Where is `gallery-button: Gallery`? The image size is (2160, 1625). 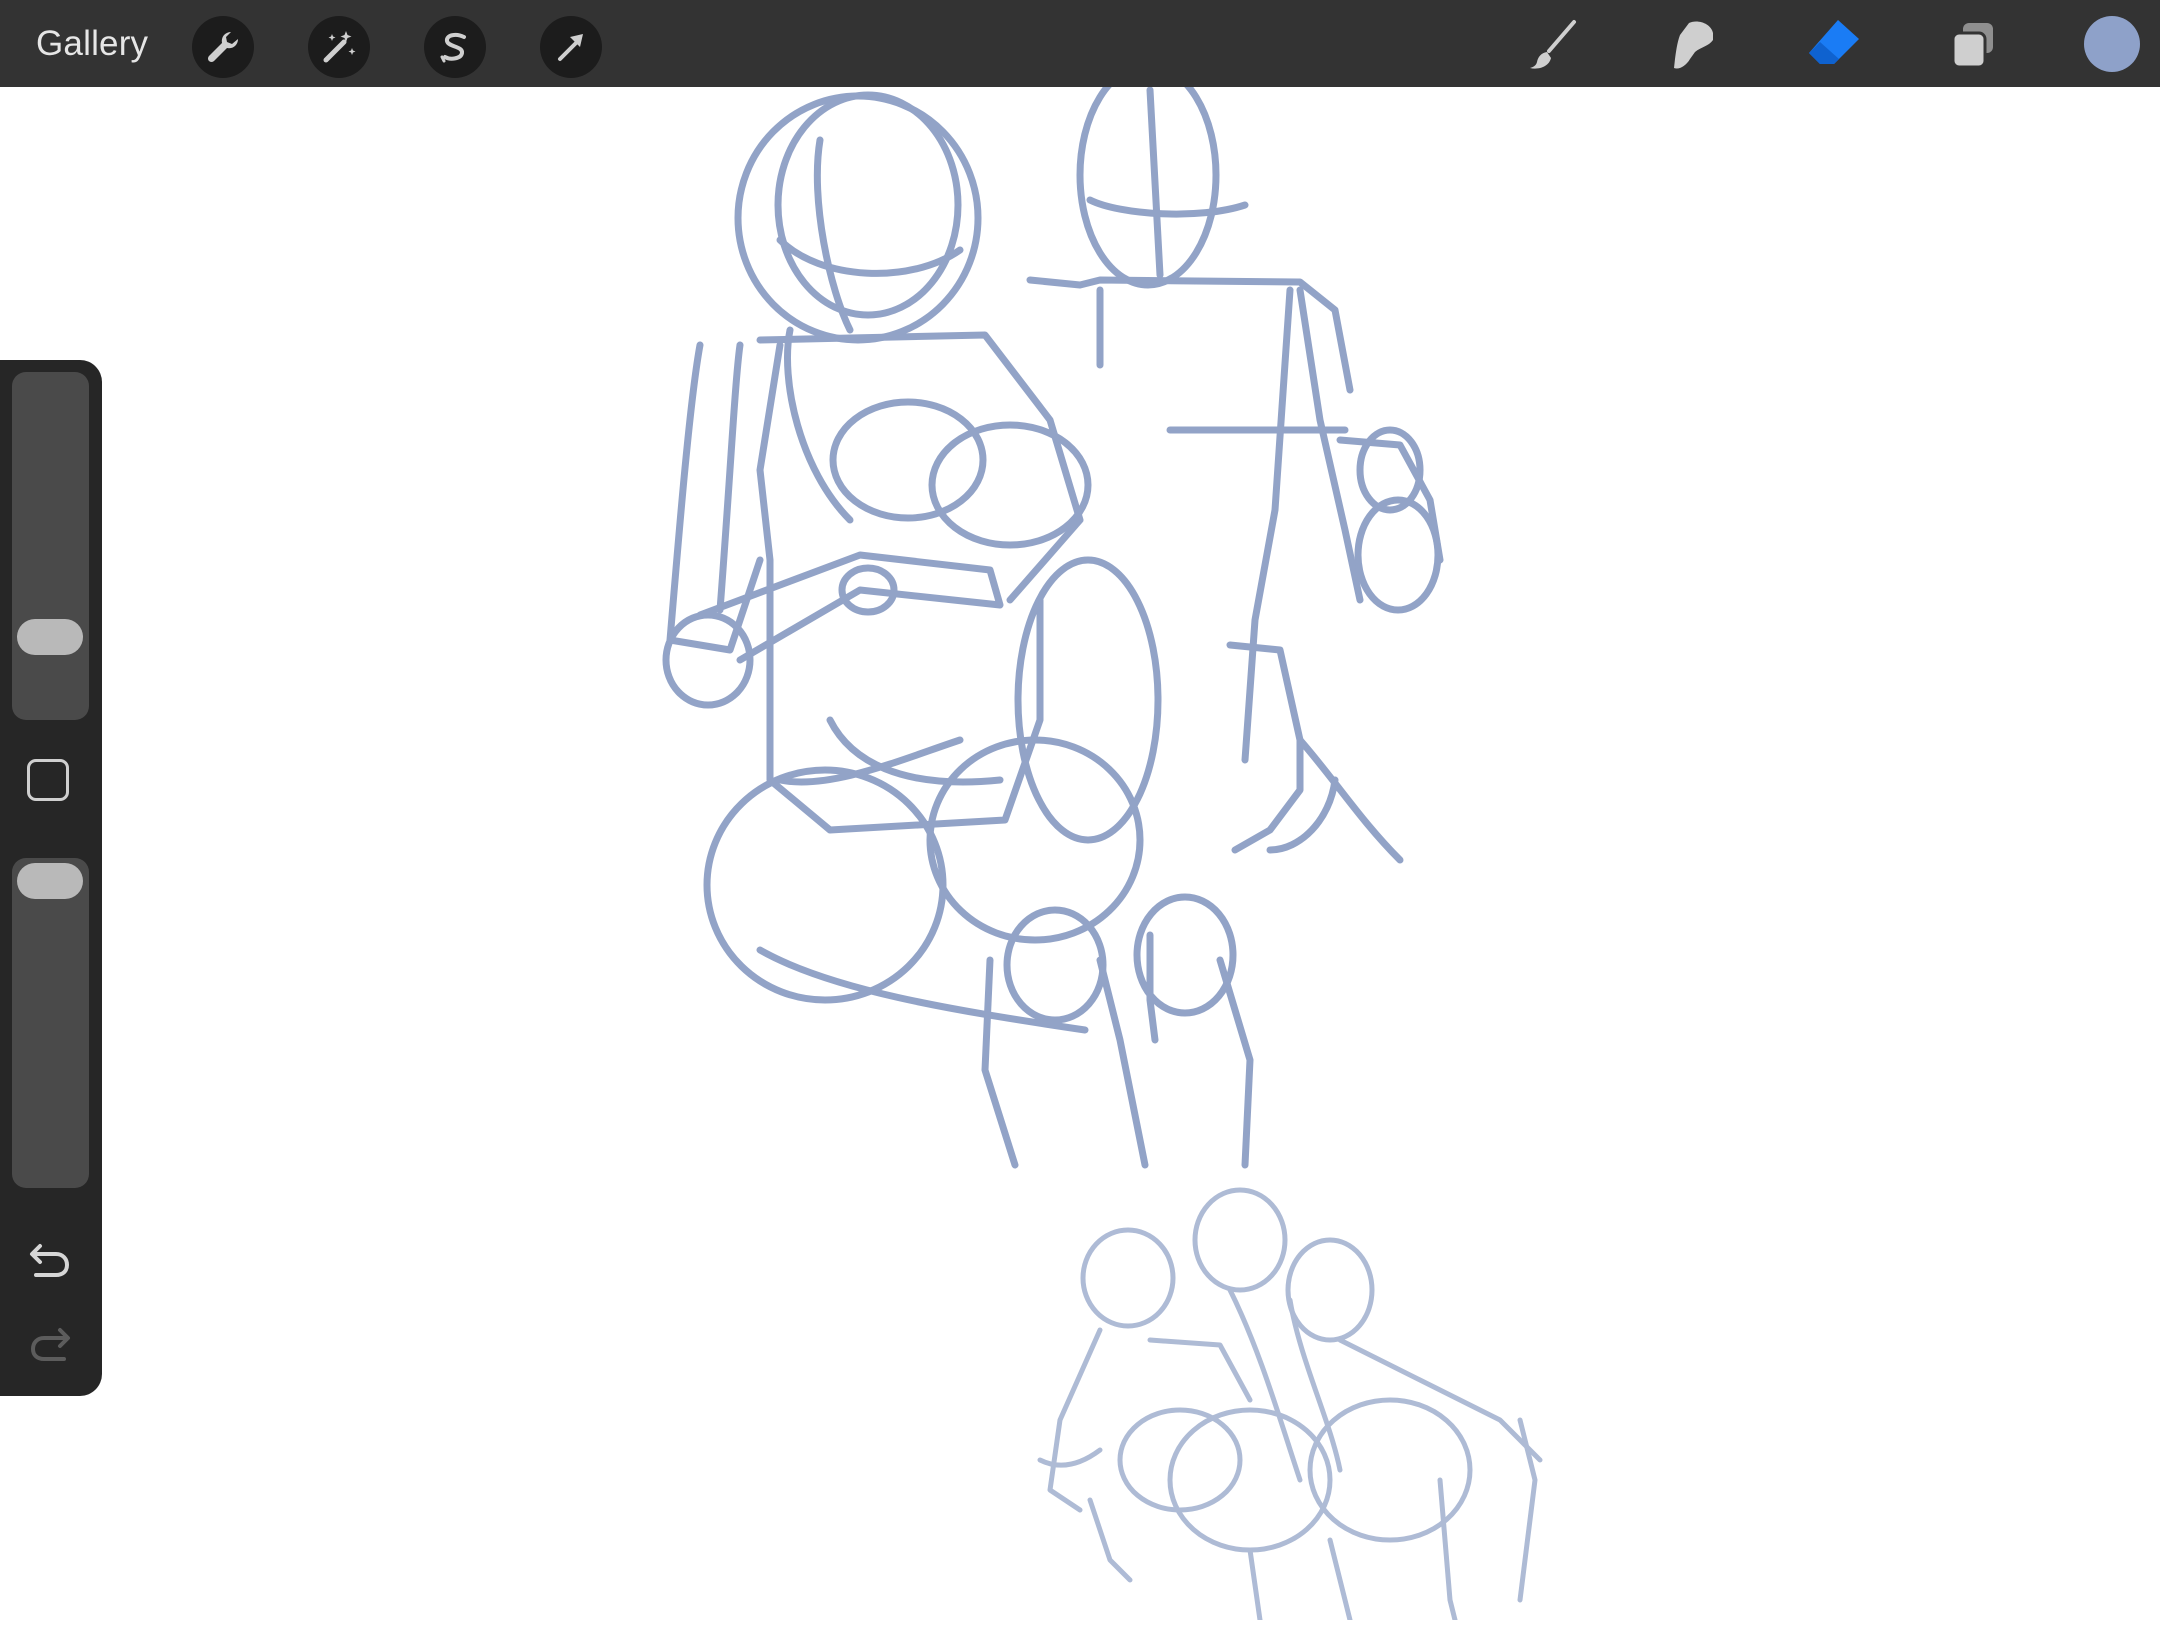
gallery-button: Gallery is located at coordinates (92, 43).